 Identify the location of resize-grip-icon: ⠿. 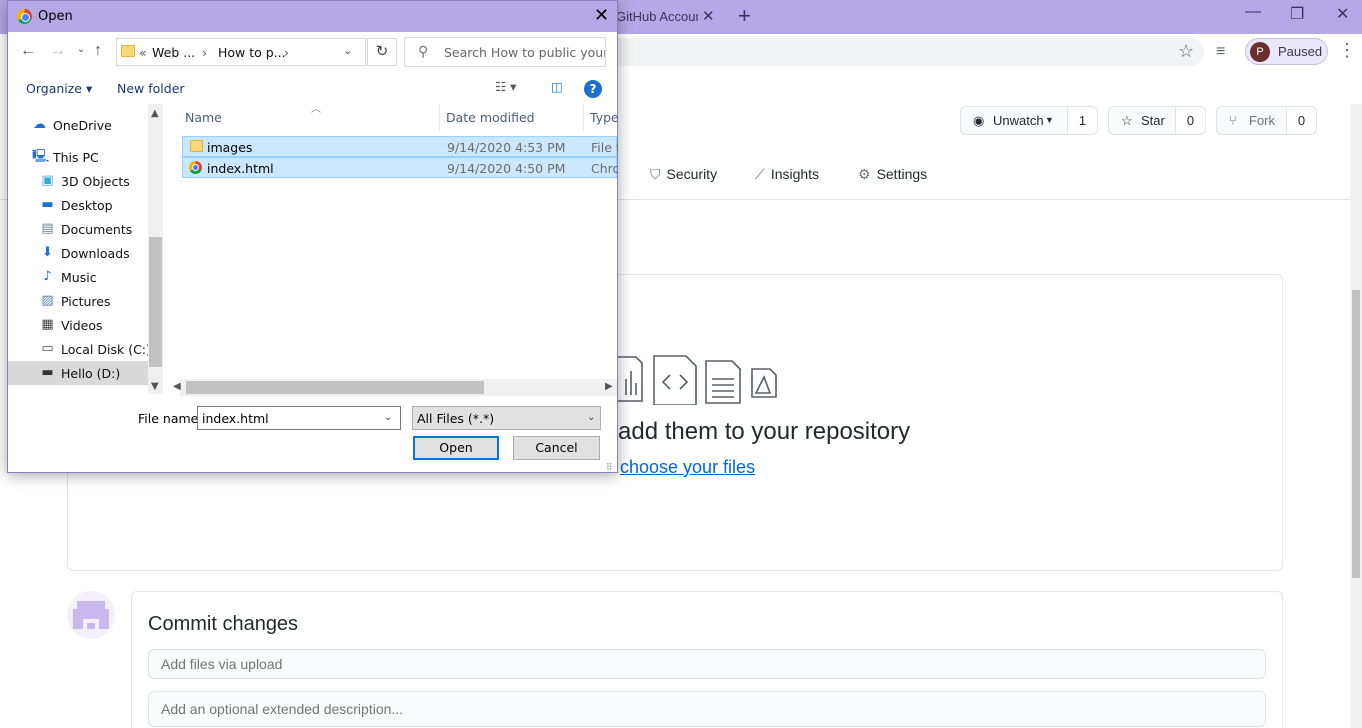
(609, 467).